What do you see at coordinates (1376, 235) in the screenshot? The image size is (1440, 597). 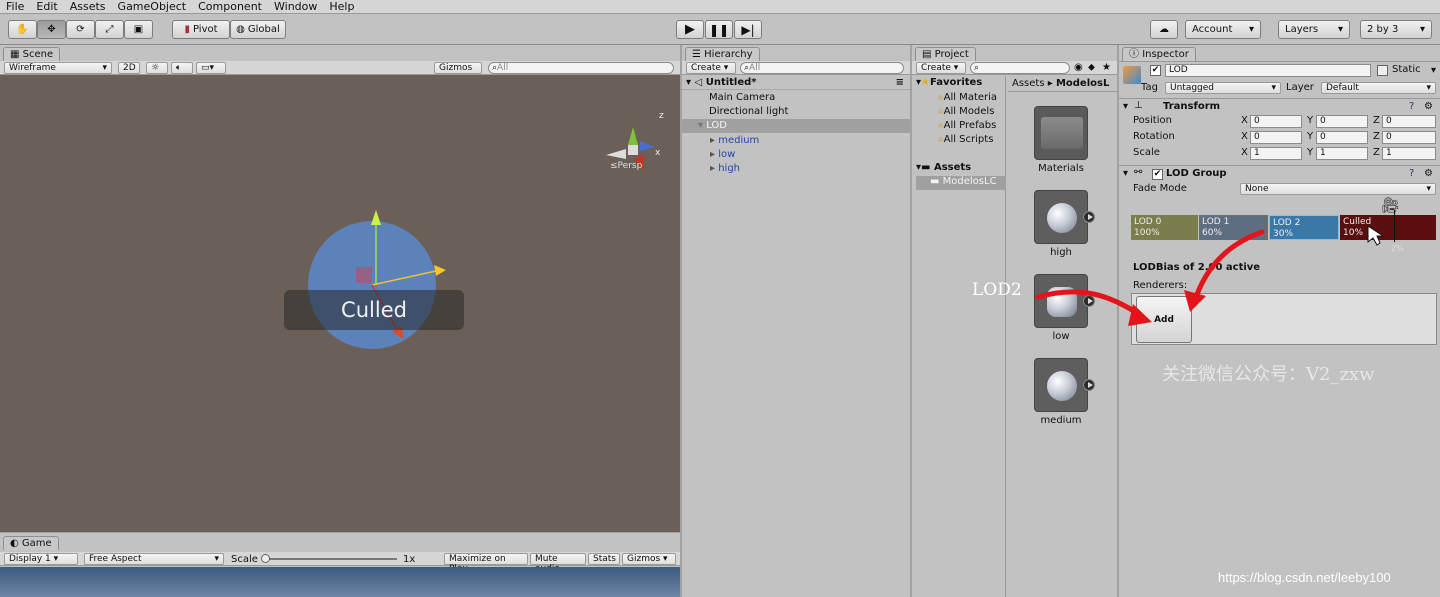 I see `mouse-cursor-icon` at bounding box center [1376, 235].